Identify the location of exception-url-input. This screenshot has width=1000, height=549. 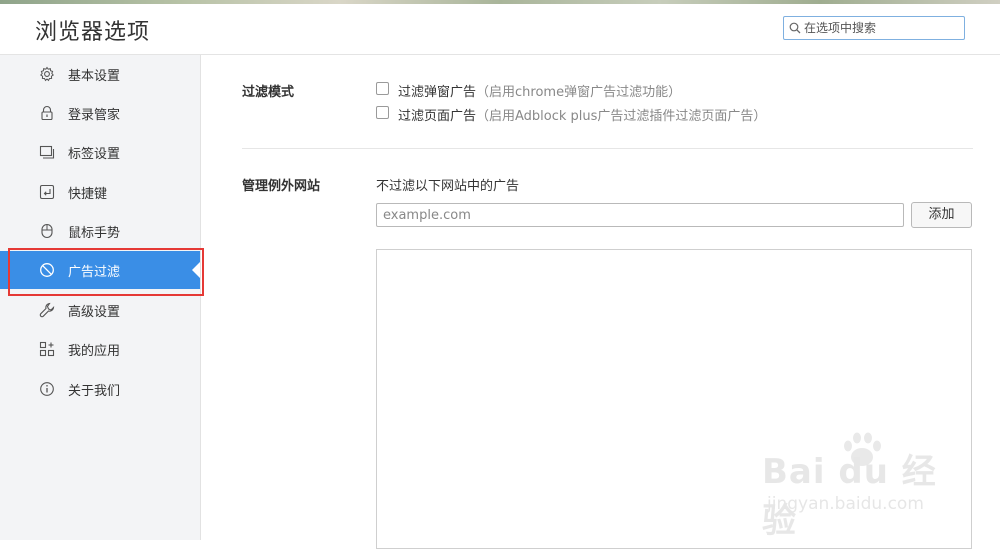
(638, 215).